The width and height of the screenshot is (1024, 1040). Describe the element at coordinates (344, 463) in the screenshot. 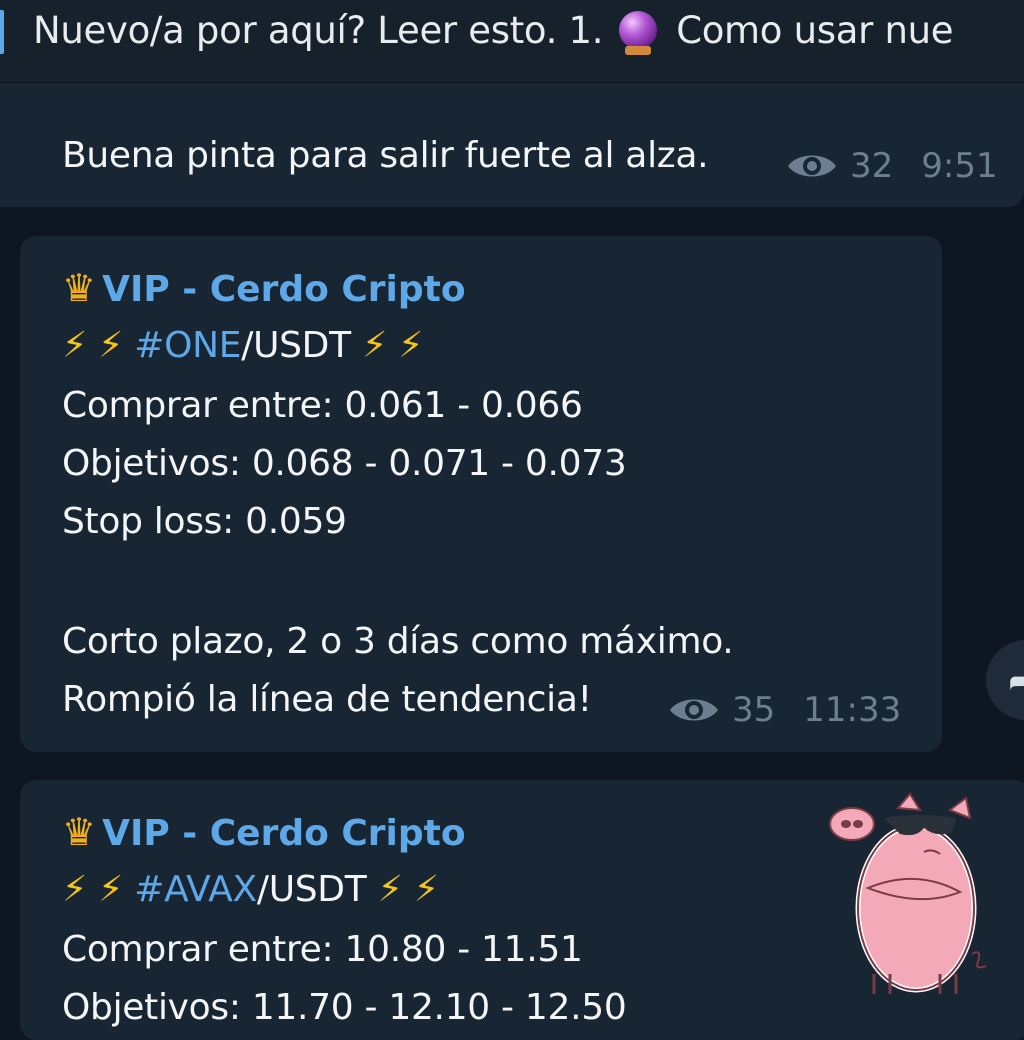

I see `targets-line: Objetivos: 0.068 - 0.071 - 0.073` at that location.